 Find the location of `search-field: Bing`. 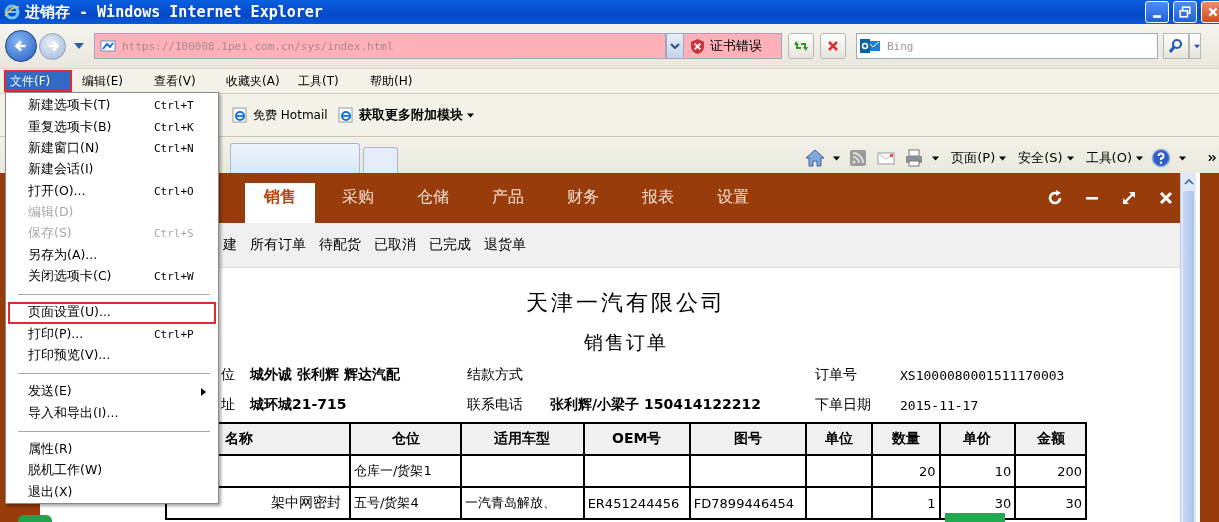

search-field: Bing is located at coordinates (1007, 46).